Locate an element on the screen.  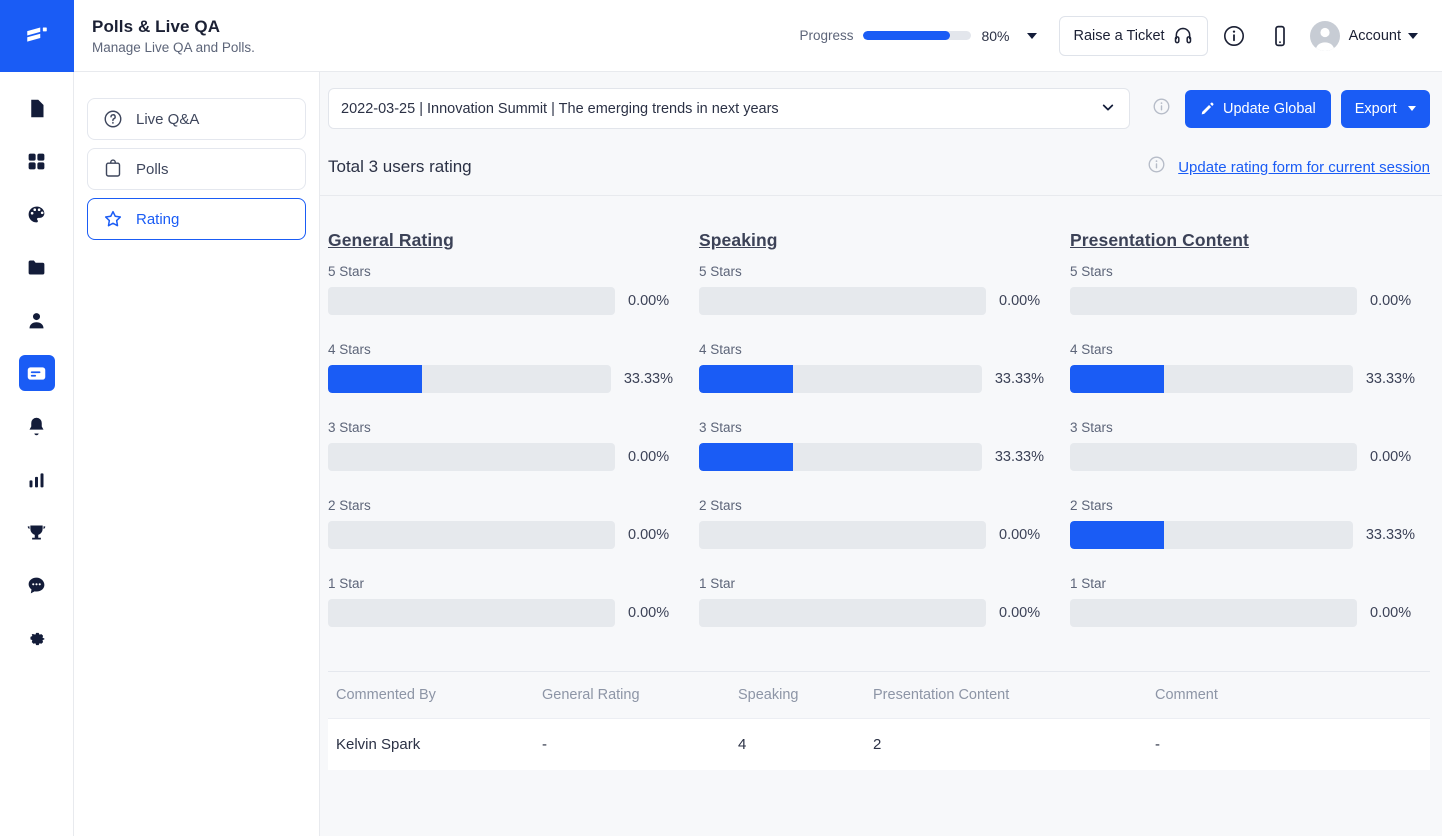
sidebar-item-rating: Rating is located at coordinates (196, 219).